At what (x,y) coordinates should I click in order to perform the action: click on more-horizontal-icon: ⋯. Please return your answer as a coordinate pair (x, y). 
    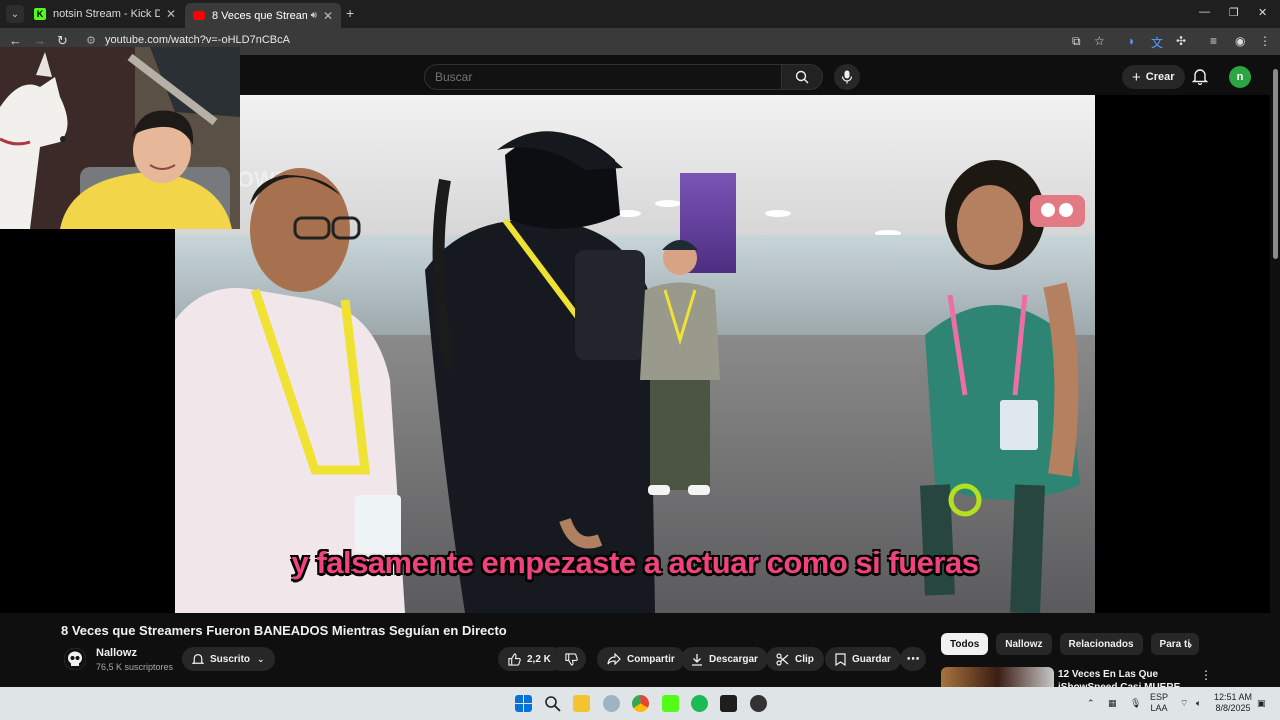
    Looking at the image, I should click on (913, 658).